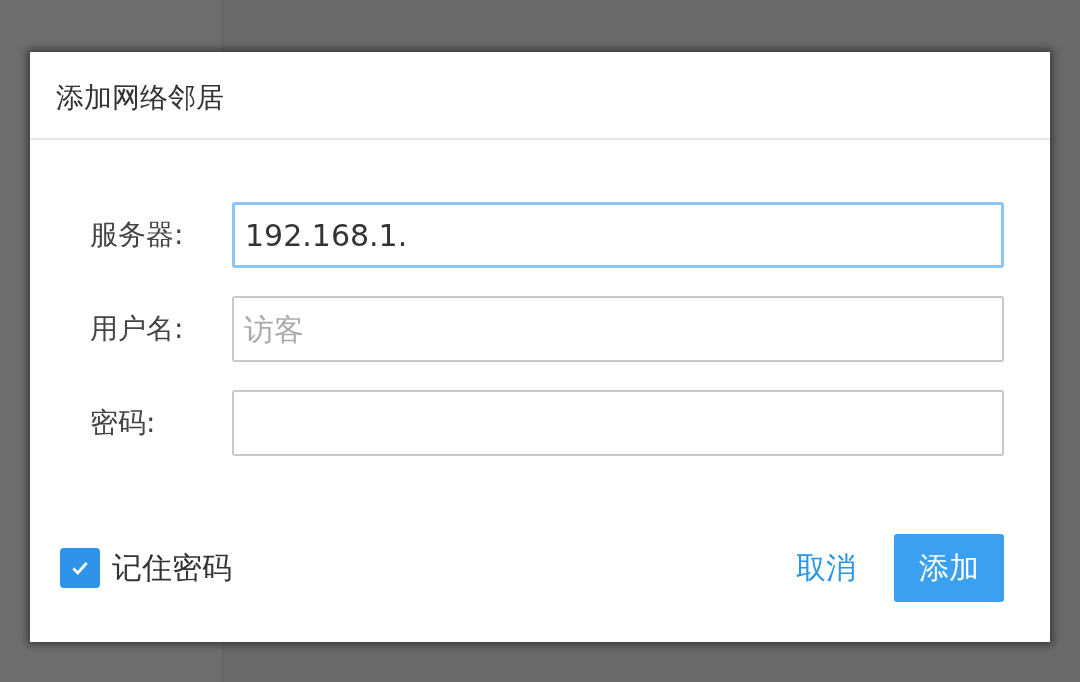 The height and width of the screenshot is (682, 1080). What do you see at coordinates (123, 423) in the screenshot?
I see `field-label: 密码:` at bounding box center [123, 423].